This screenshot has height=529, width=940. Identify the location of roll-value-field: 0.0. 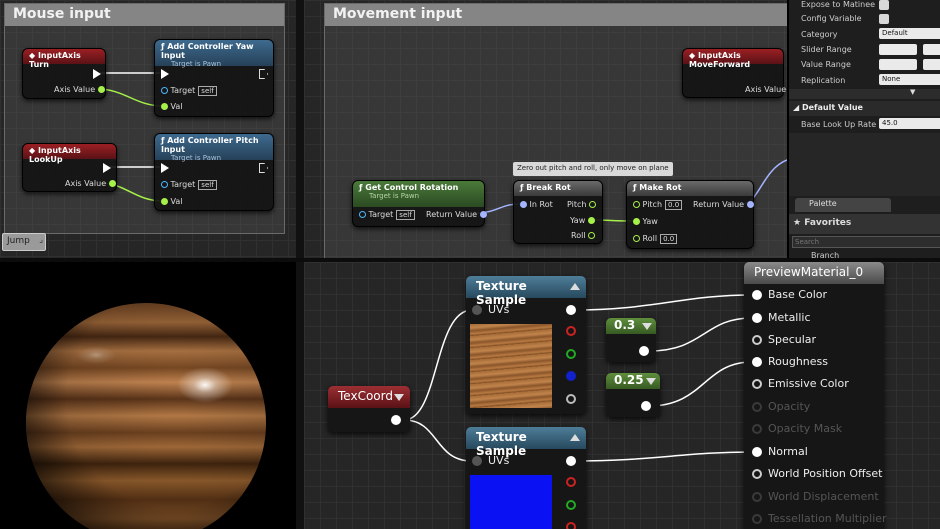
(669, 239).